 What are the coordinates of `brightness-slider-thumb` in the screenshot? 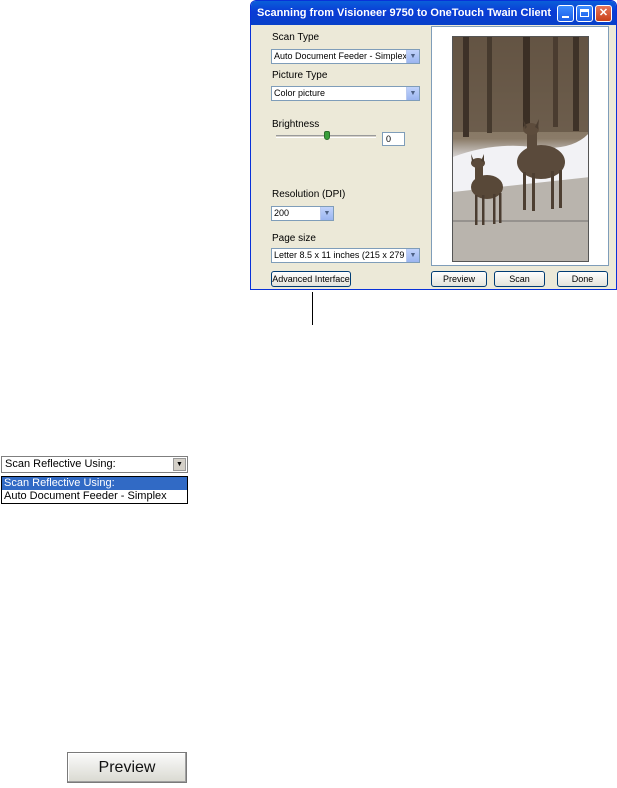 It's located at (327, 135).